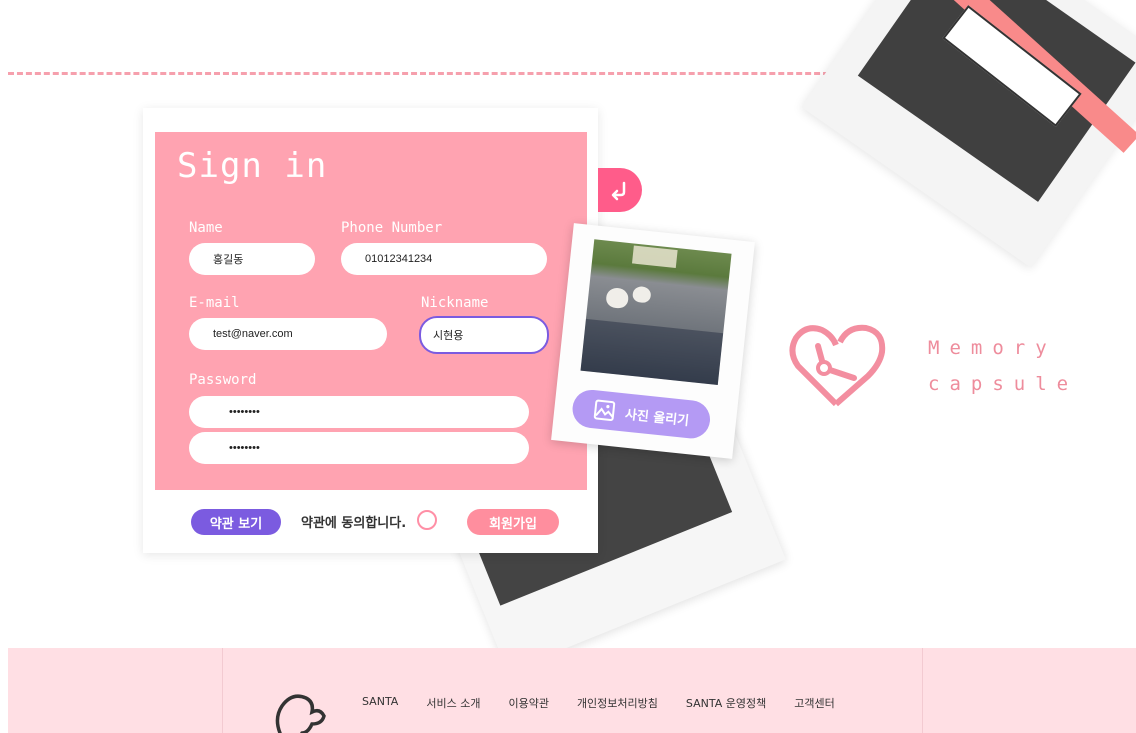 The width and height of the screenshot is (1136, 733). Describe the element at coordinates (423, 73) in the screenshot. I see `dashed-divider` at that location.